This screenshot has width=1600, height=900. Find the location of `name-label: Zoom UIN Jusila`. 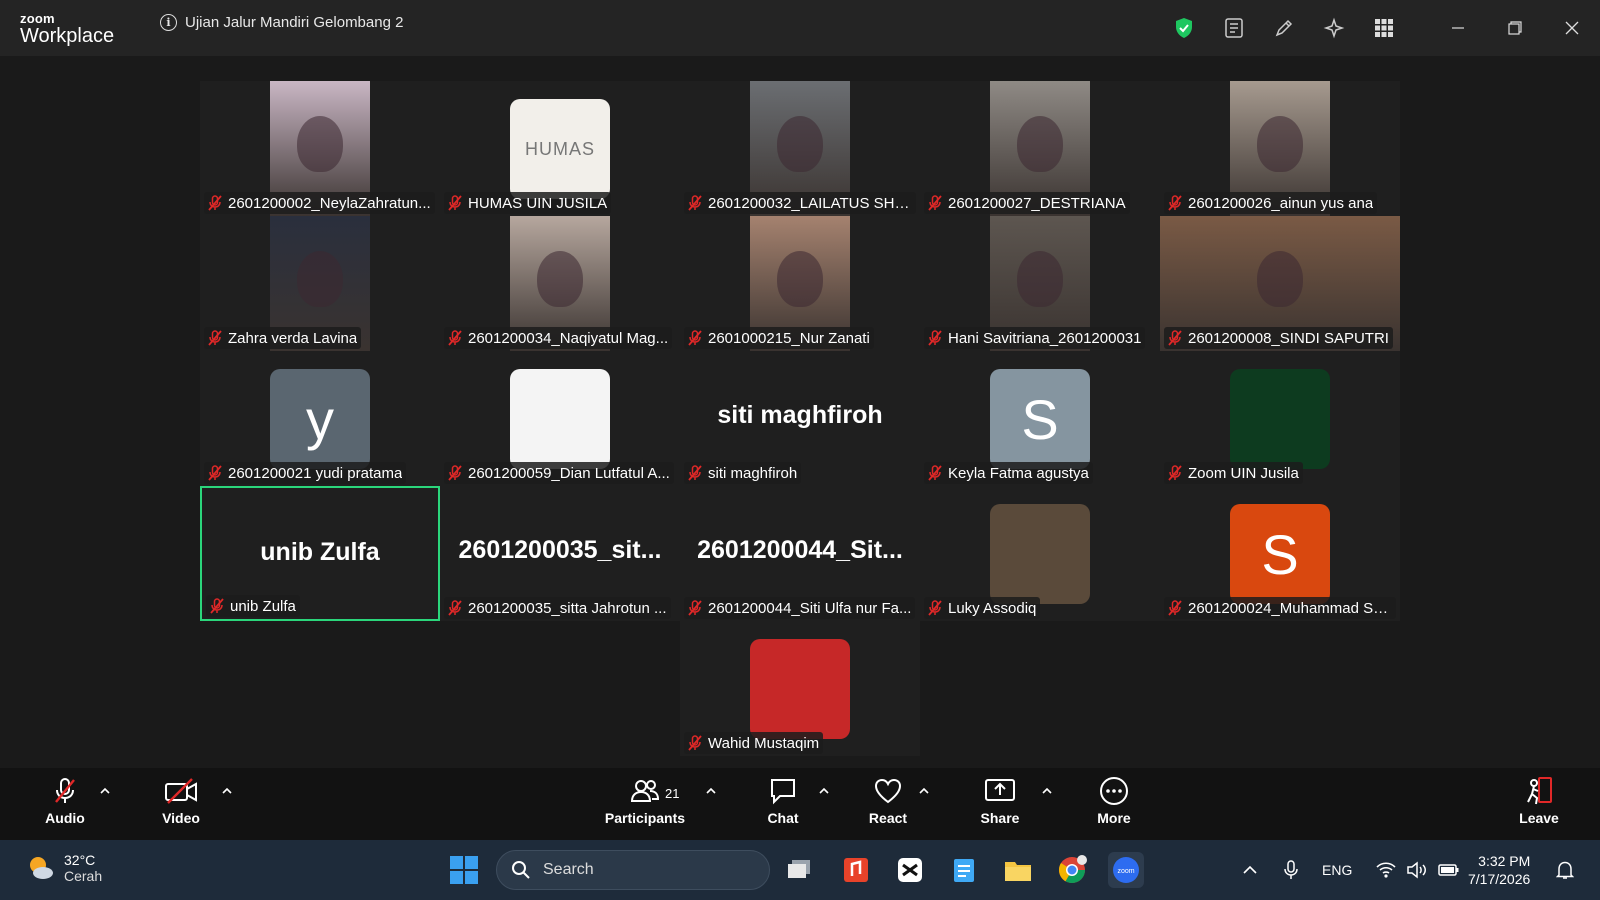

name-label: Zoom UIN Jusila is located at coordinates (1233, 473).